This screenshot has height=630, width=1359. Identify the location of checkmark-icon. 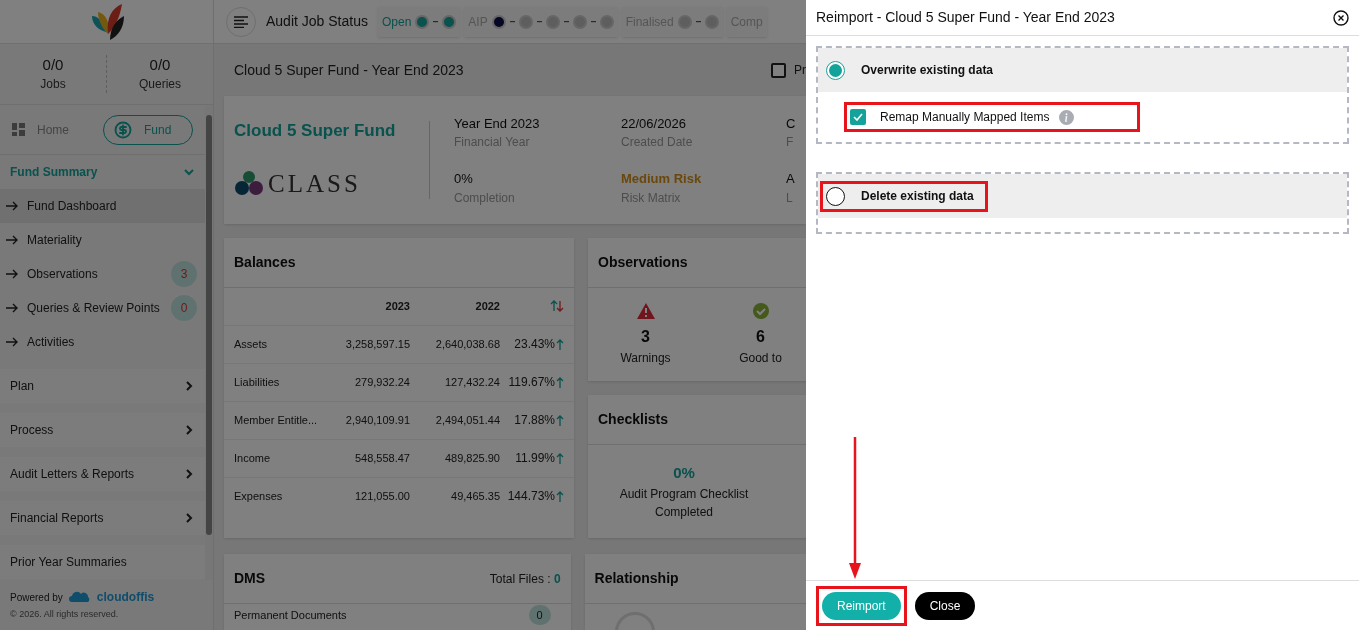
(858, 117).